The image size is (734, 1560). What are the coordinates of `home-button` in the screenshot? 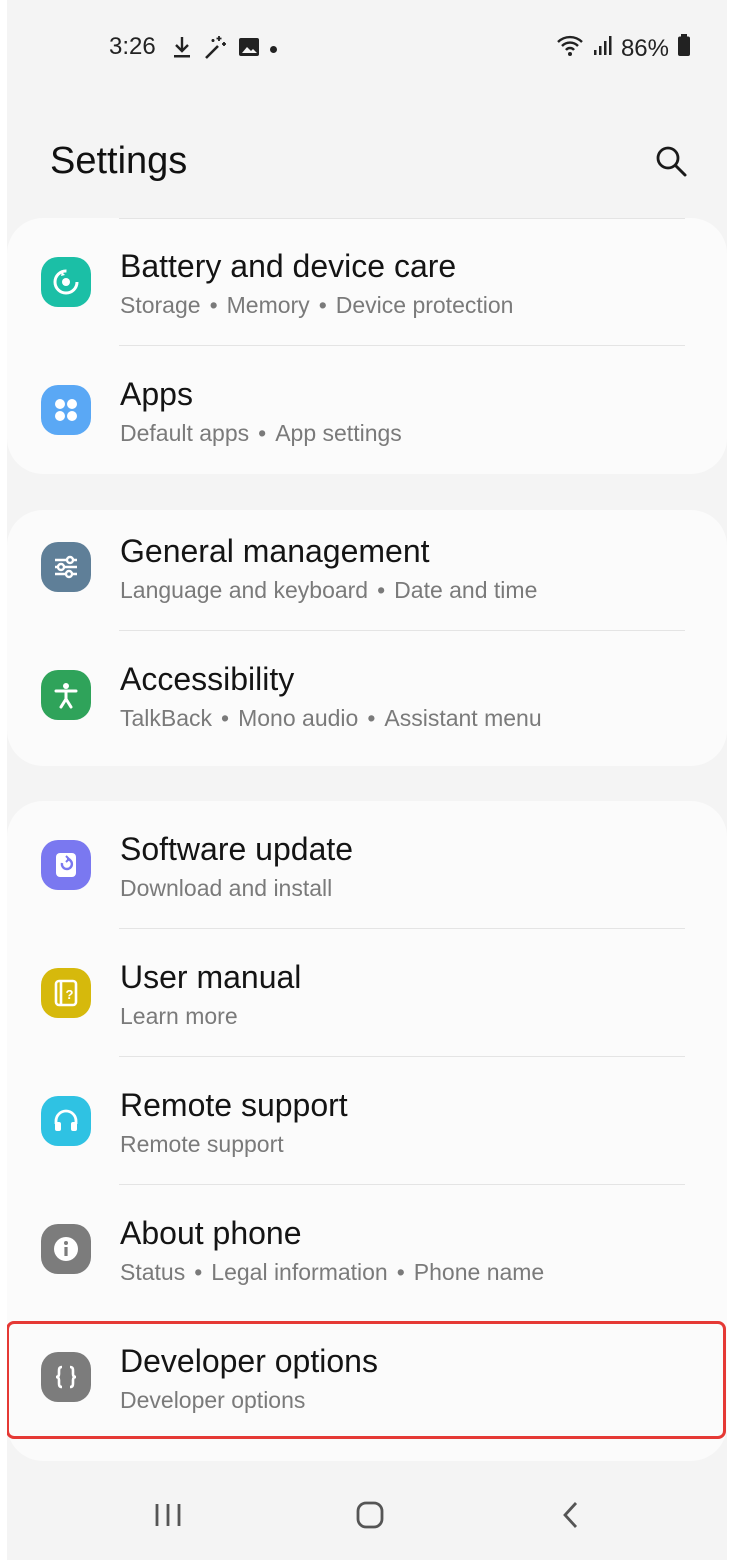 It's located at (370, 1515).